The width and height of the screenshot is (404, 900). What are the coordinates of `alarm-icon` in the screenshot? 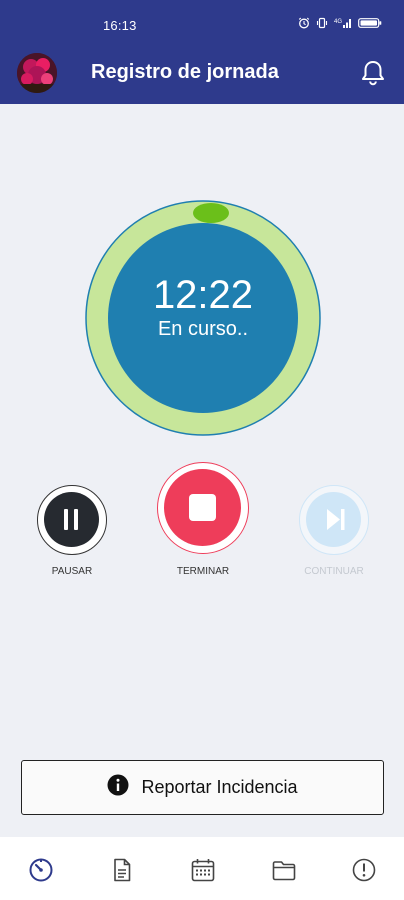 It's located at (304, 23).